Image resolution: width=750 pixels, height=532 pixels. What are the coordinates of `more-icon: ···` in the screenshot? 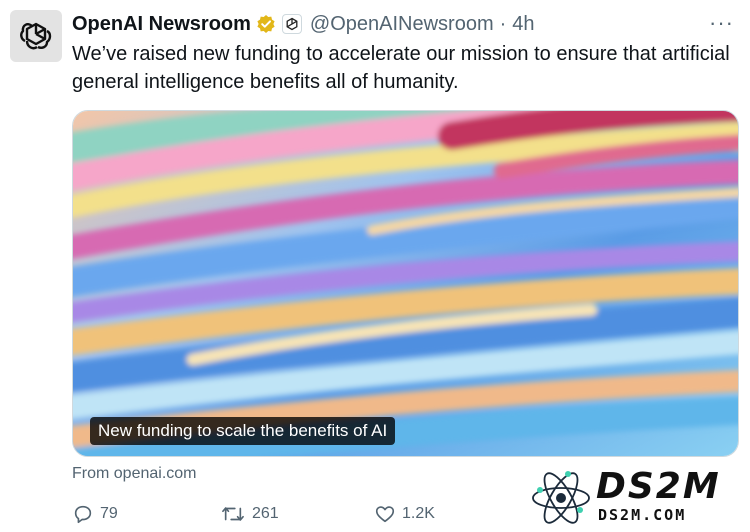 It's located at (721, 23).